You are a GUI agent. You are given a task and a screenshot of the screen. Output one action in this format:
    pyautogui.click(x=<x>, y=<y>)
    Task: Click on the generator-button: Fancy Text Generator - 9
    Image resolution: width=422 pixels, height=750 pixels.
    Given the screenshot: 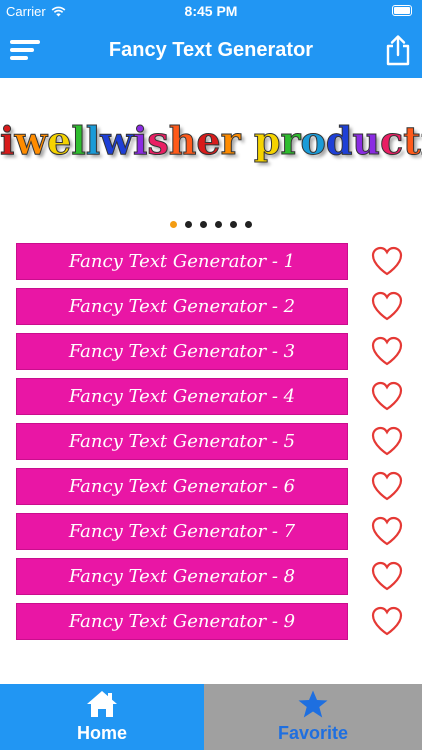 What is the action you would take?
    pyautogui.click(x=182, y=621)
    